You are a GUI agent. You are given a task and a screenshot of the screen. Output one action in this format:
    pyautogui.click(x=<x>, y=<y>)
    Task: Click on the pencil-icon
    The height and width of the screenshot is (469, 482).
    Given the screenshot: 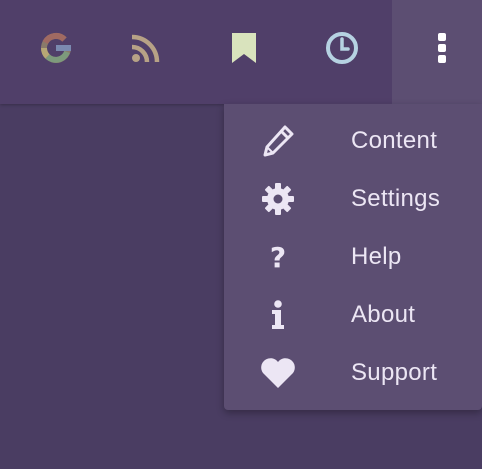 What is the action you would take?
    pyautogui.click(x=278, y=141)
    